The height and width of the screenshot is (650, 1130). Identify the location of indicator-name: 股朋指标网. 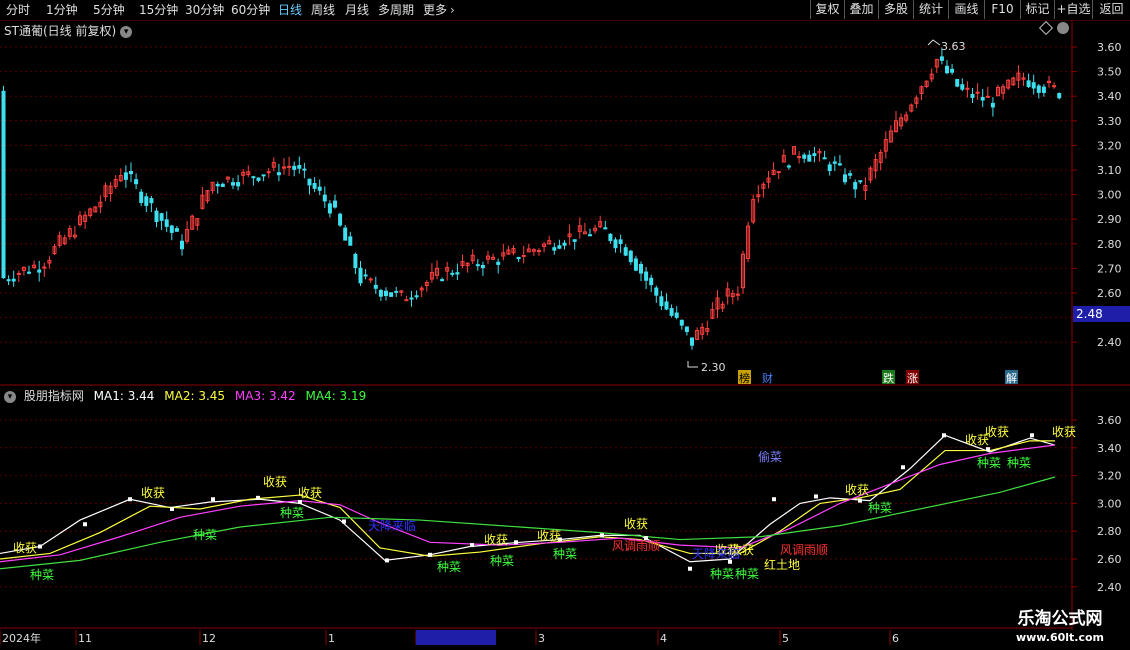
(54, 396).